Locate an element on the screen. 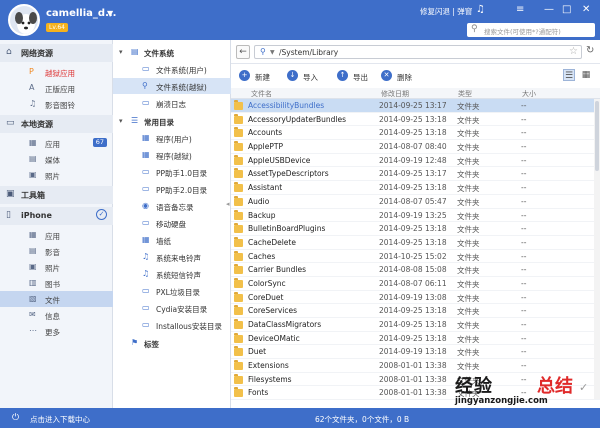 The height and width of the screenshot is (428, 600). sidebar-item-jailbreak-apps: P 越狱应用 is located at coordinates (56, 72).